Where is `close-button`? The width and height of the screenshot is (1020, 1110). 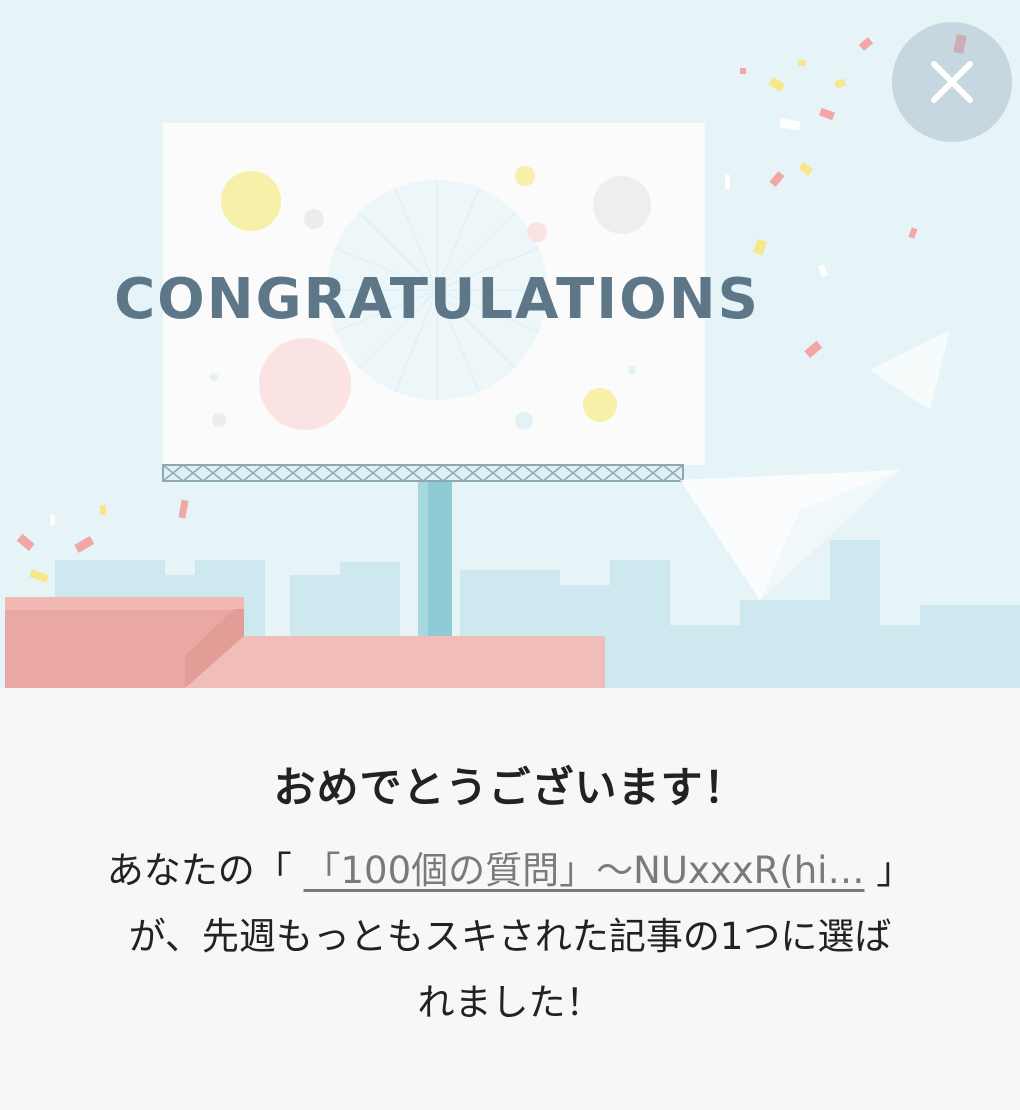 close-button is located at coordinates (952, 82).